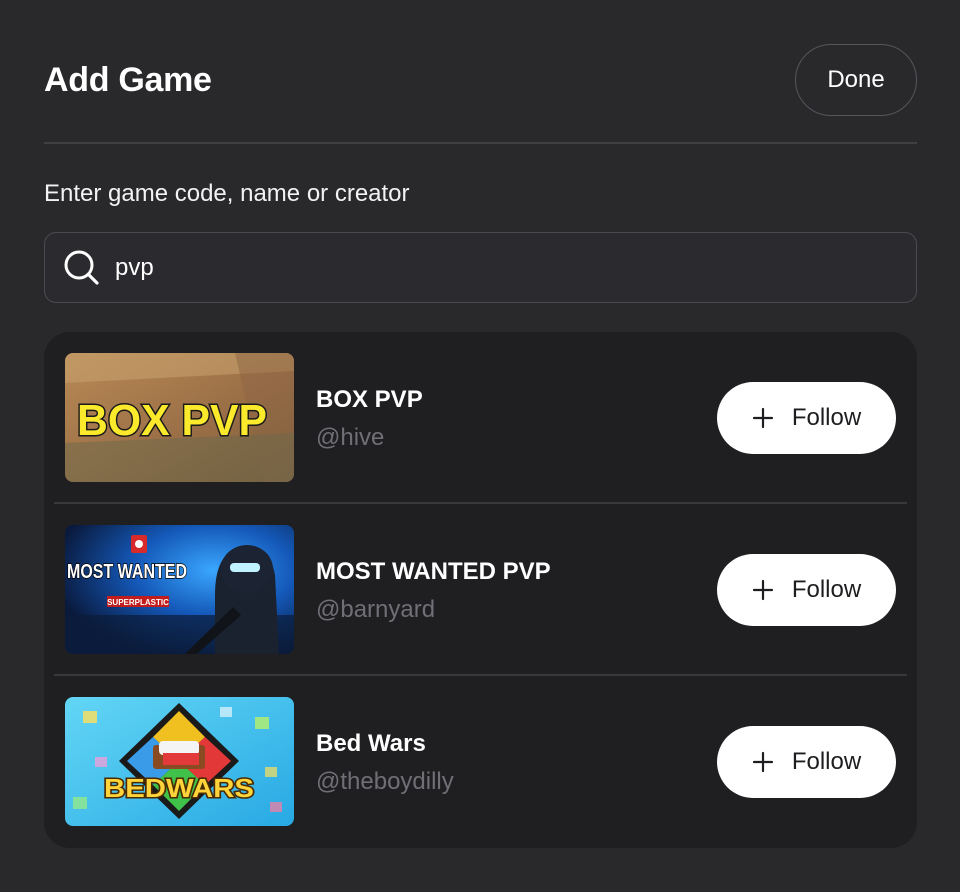 The height and width of the screenshot is (892, 960). Describe the element at coordinates (179, 589) in the screenshot. I see `game-thumbnail: MOST WANTED SUPERPLASTIC` at that location.